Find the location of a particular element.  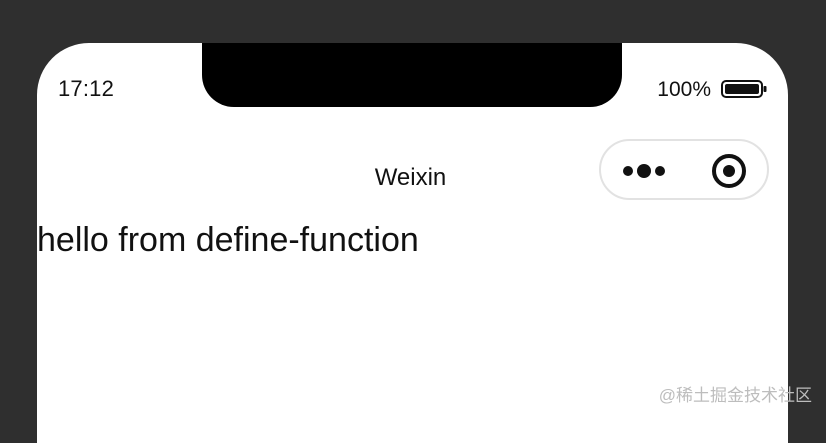

more-icon is located at coordinates (646, 171).